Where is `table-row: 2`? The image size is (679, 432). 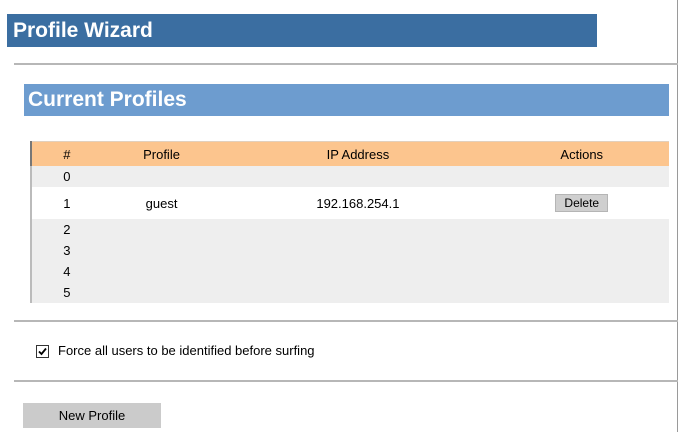 table-row: 2 is located at coordinates (349, 229).